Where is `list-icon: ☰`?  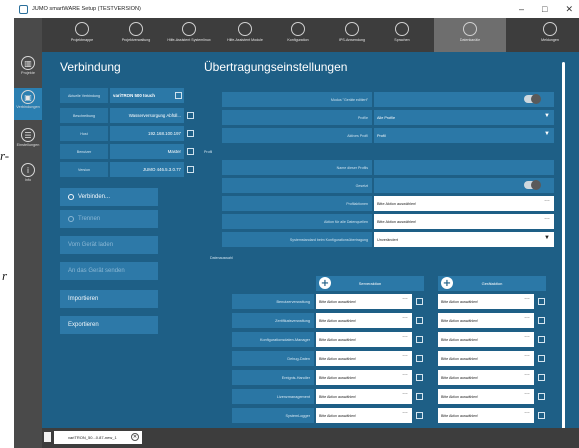 list-icon: ☰ is located at coordinates (28, 135).